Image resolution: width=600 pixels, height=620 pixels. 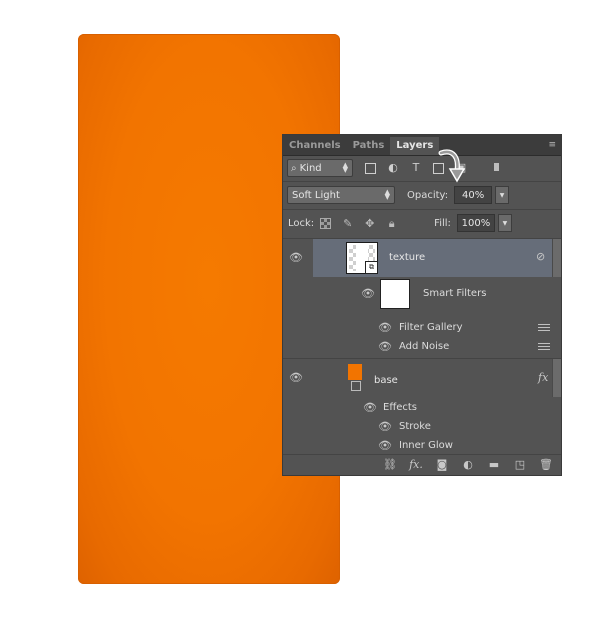 What do you see at coordinates (371, 267) in the screenshot?
I see `smart-object-badge-icon: ⧉` at bounding box center [371, 267].